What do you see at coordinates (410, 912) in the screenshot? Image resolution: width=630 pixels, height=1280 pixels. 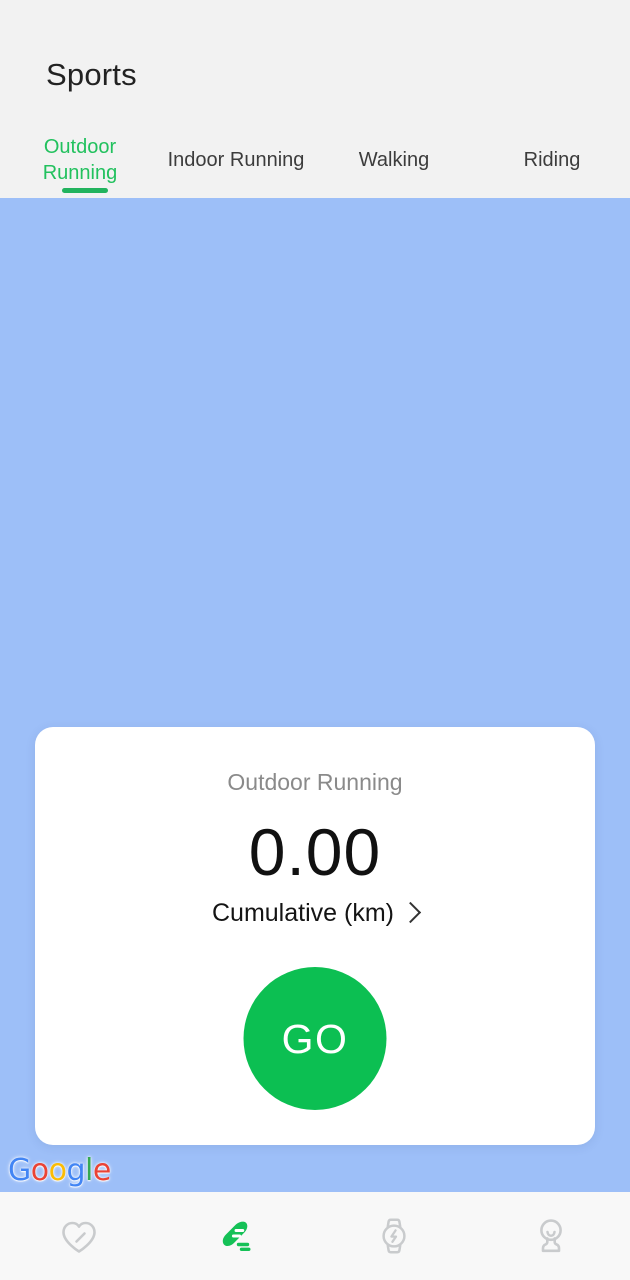 I see `chevron-right-icon` at bounding box center [410, 912].